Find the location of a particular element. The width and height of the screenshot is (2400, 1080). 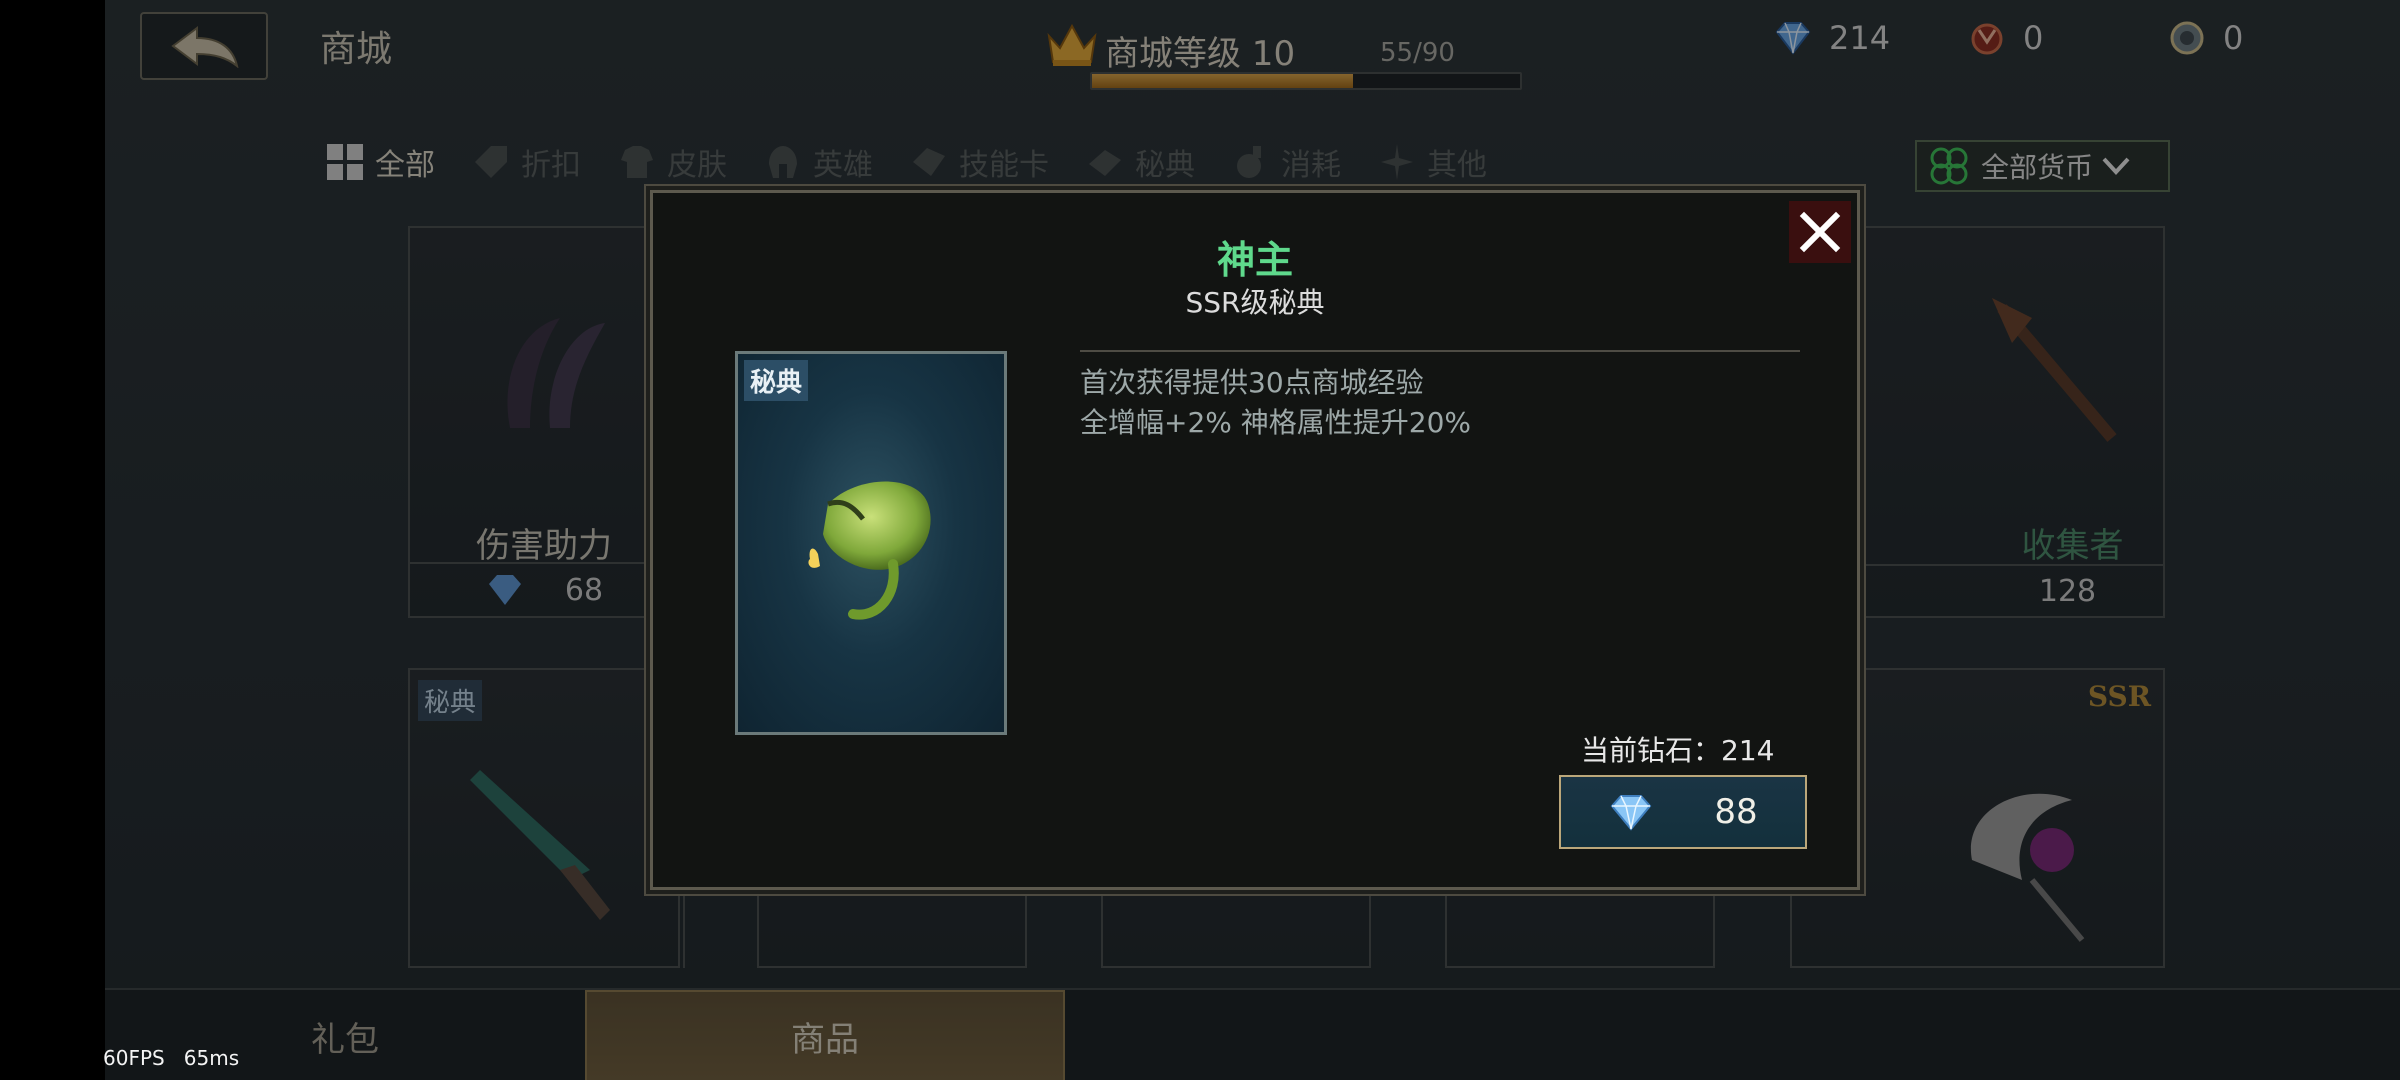

buy-price: 88 is located at coordinates (1736, 812).